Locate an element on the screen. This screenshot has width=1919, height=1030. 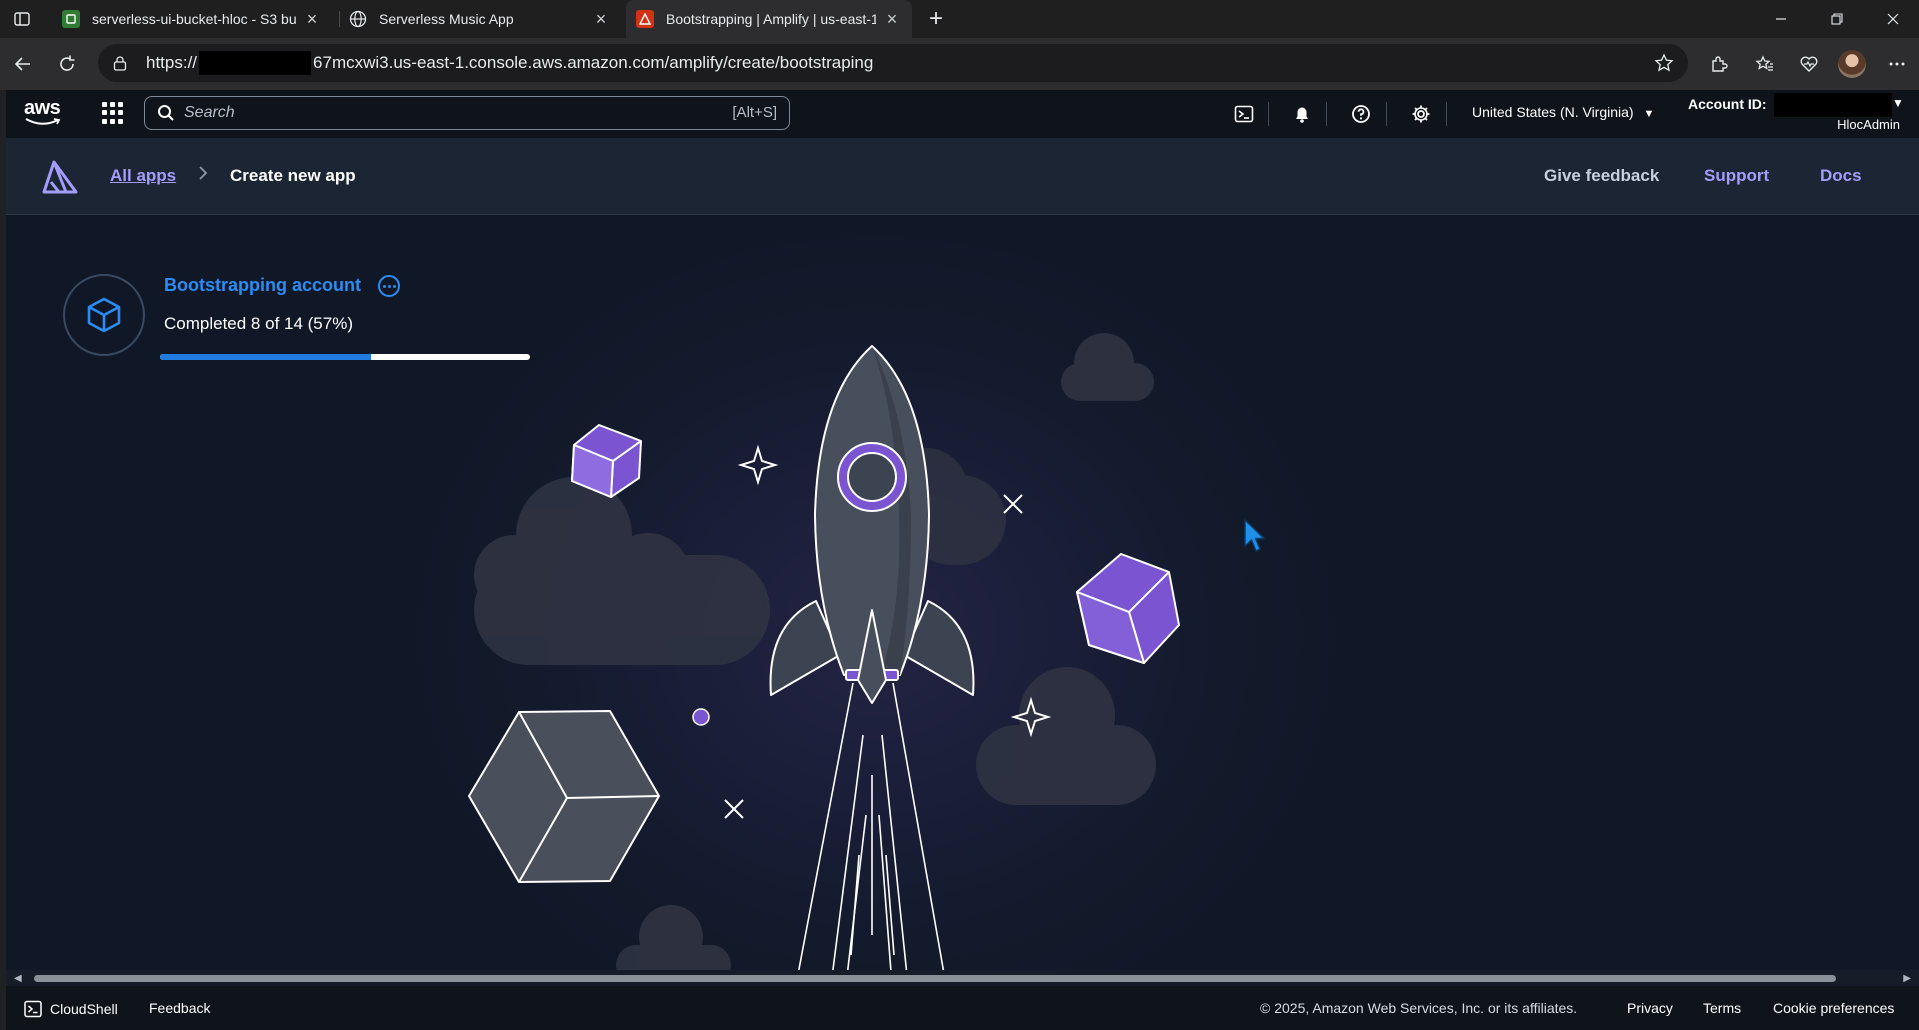
url-prefix: https:// is located at coordinates (172, 62).